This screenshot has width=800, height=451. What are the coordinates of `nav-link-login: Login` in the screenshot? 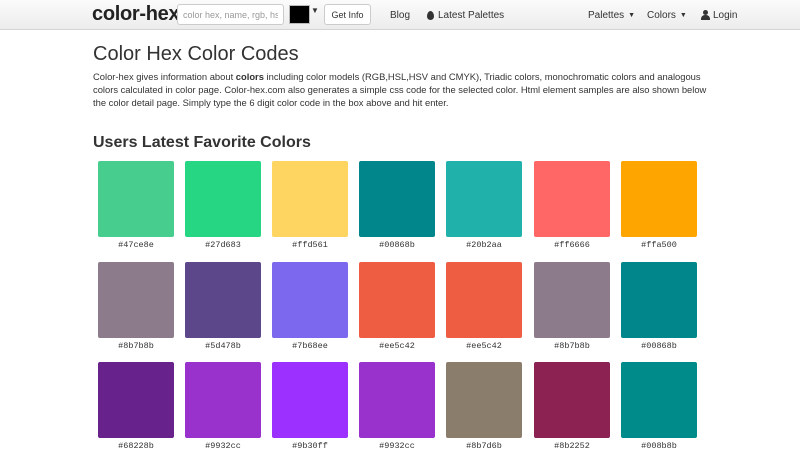 It's located at (718, 15).